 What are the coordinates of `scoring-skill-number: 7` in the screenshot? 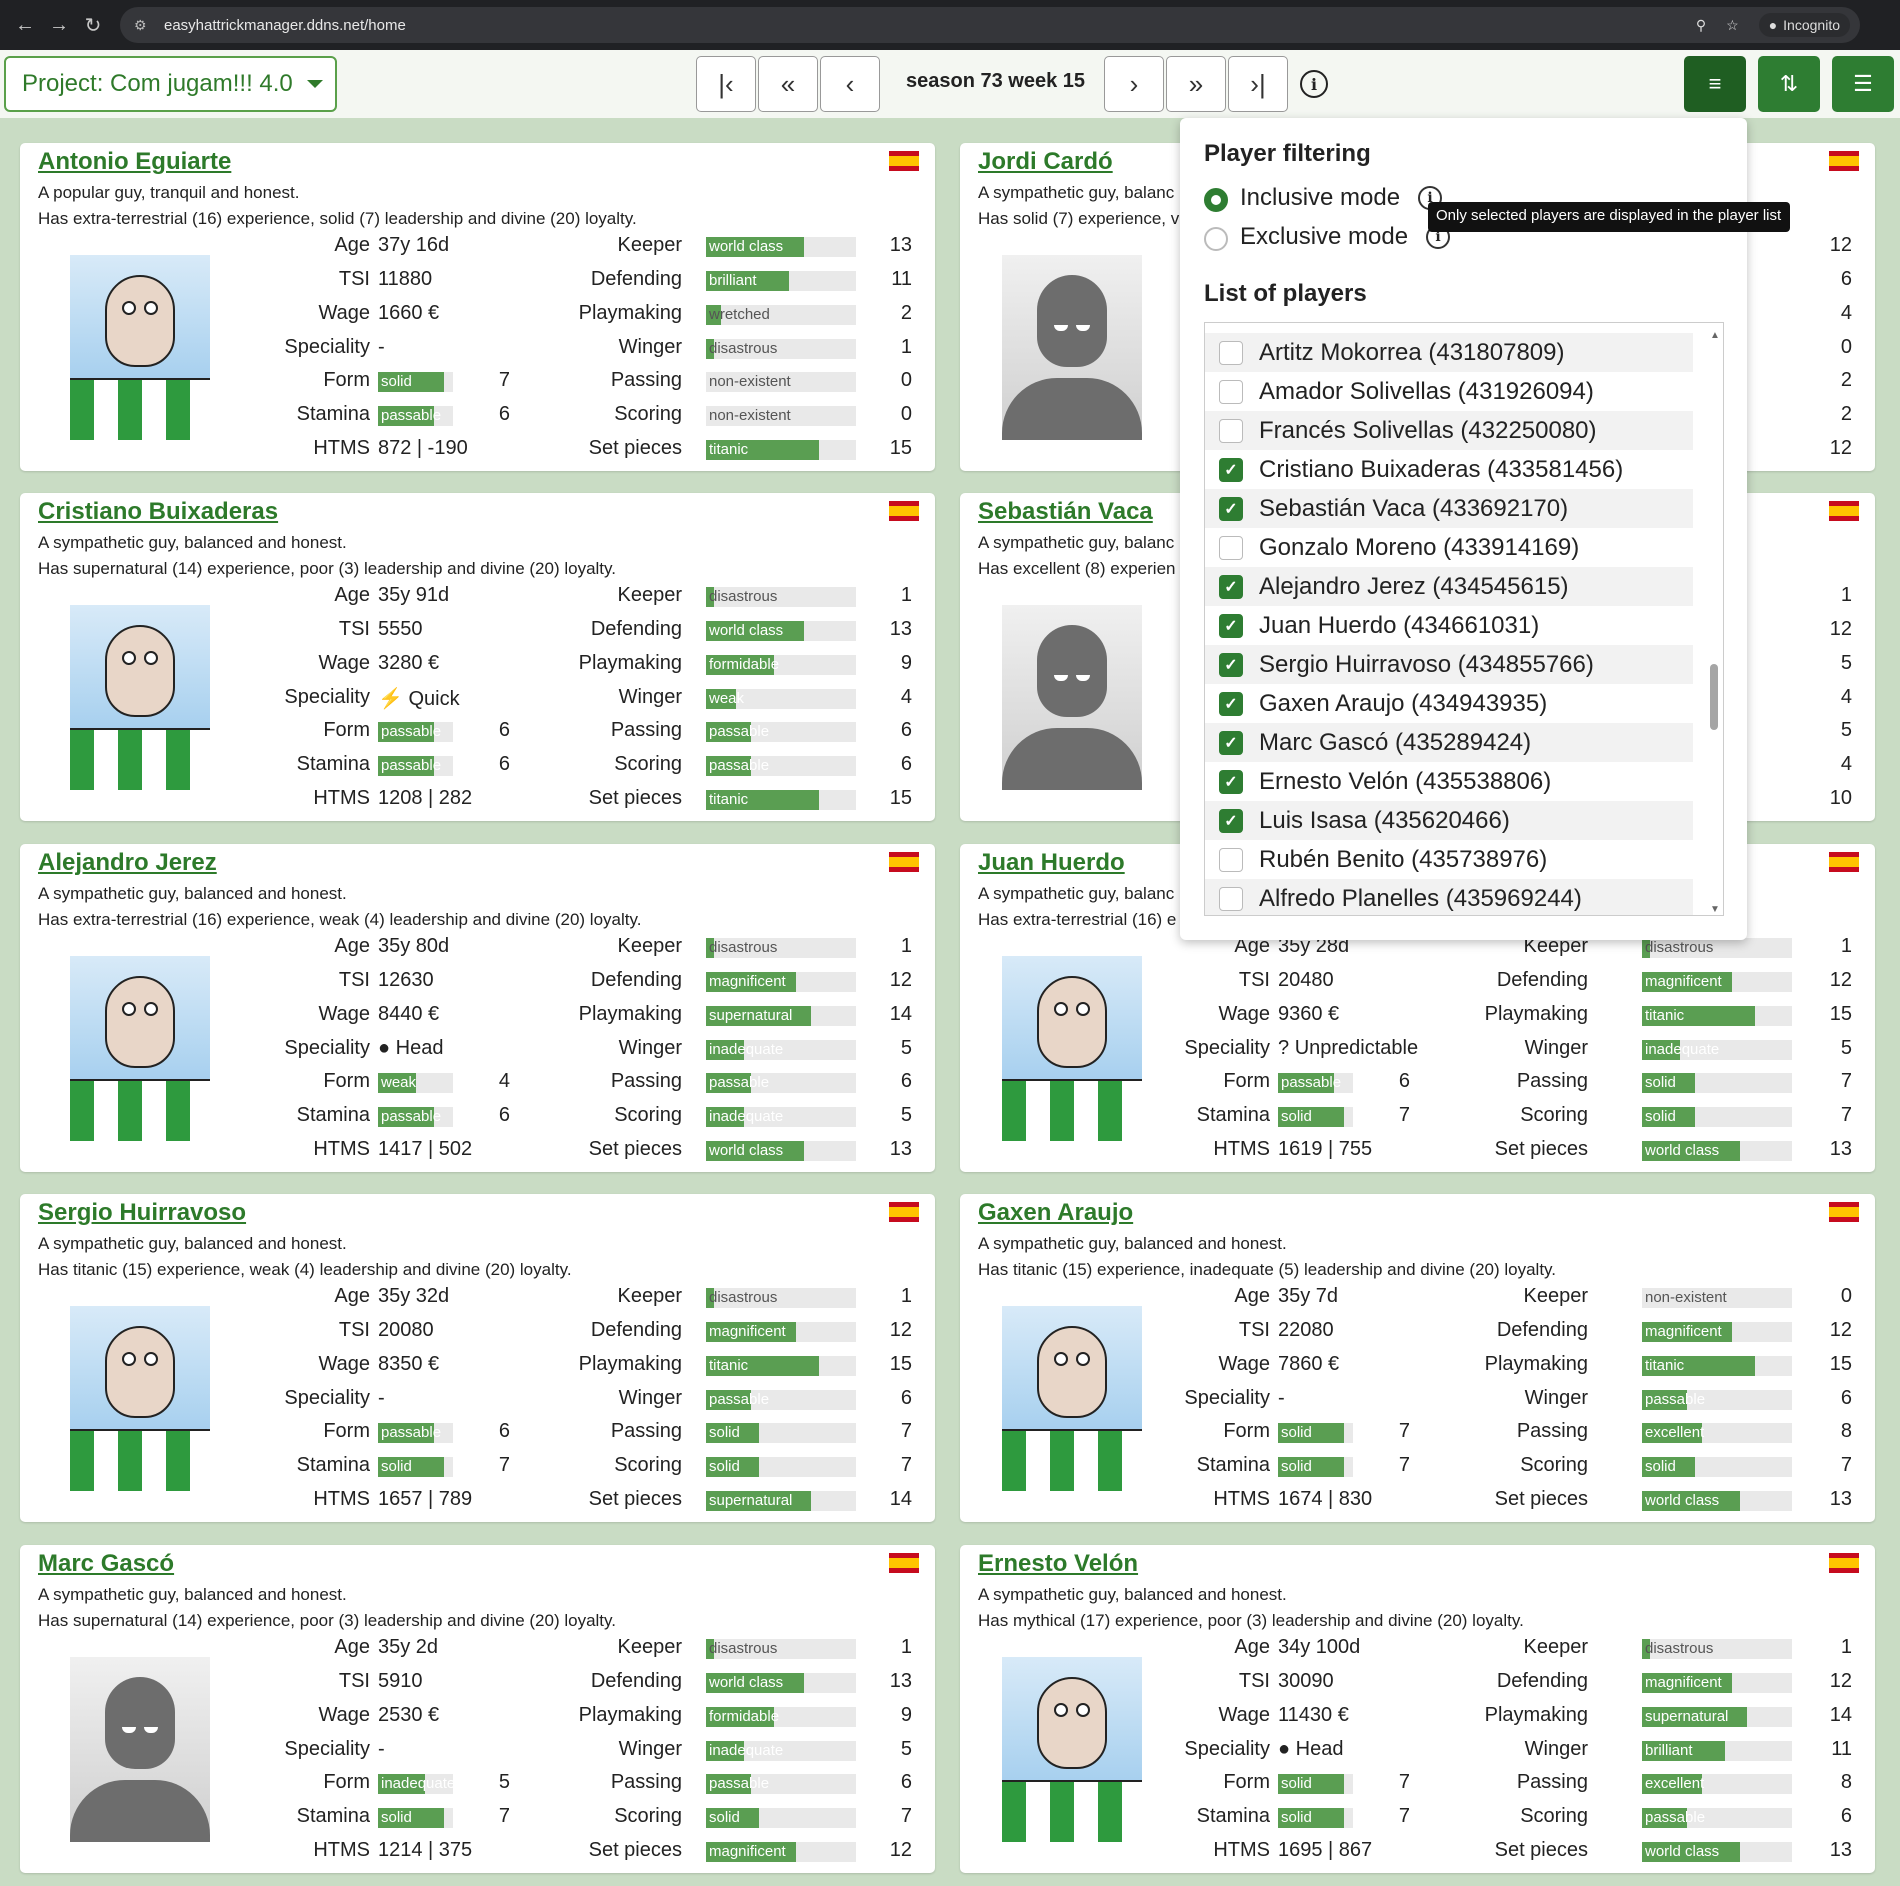 It's located at (1846, 1465).